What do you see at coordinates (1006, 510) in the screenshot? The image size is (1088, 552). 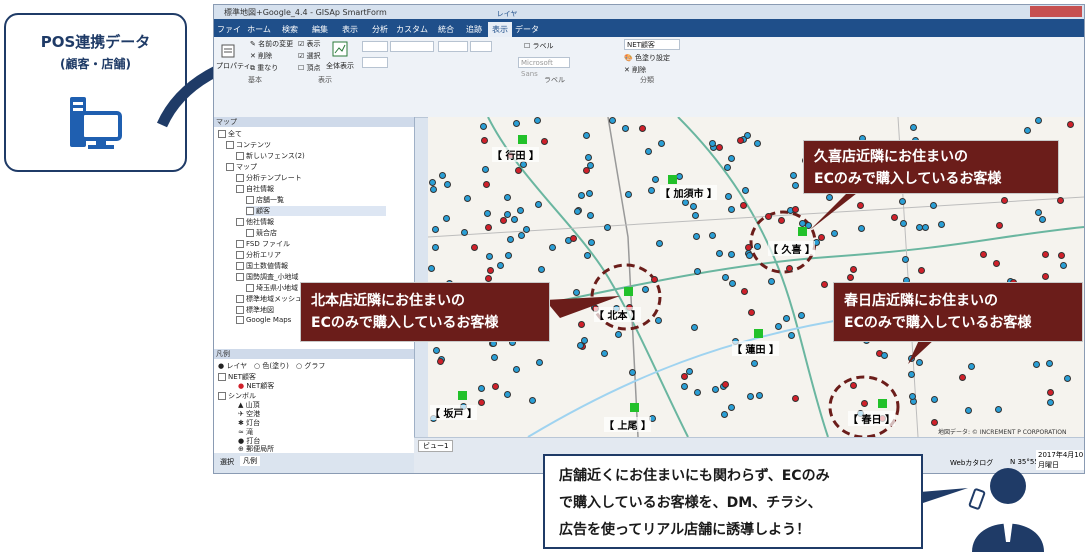 I see `businessman-icon` at bounding box center [1006, 510].